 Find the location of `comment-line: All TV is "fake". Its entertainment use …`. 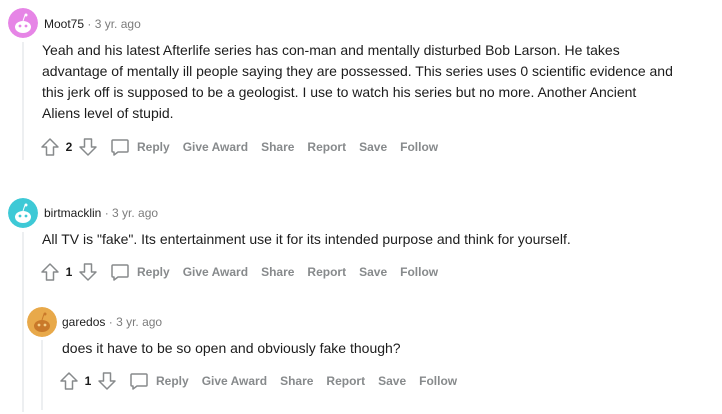

comment-line: All TV is "fake". Its entertainment use … is located at coordinates (306, 239).